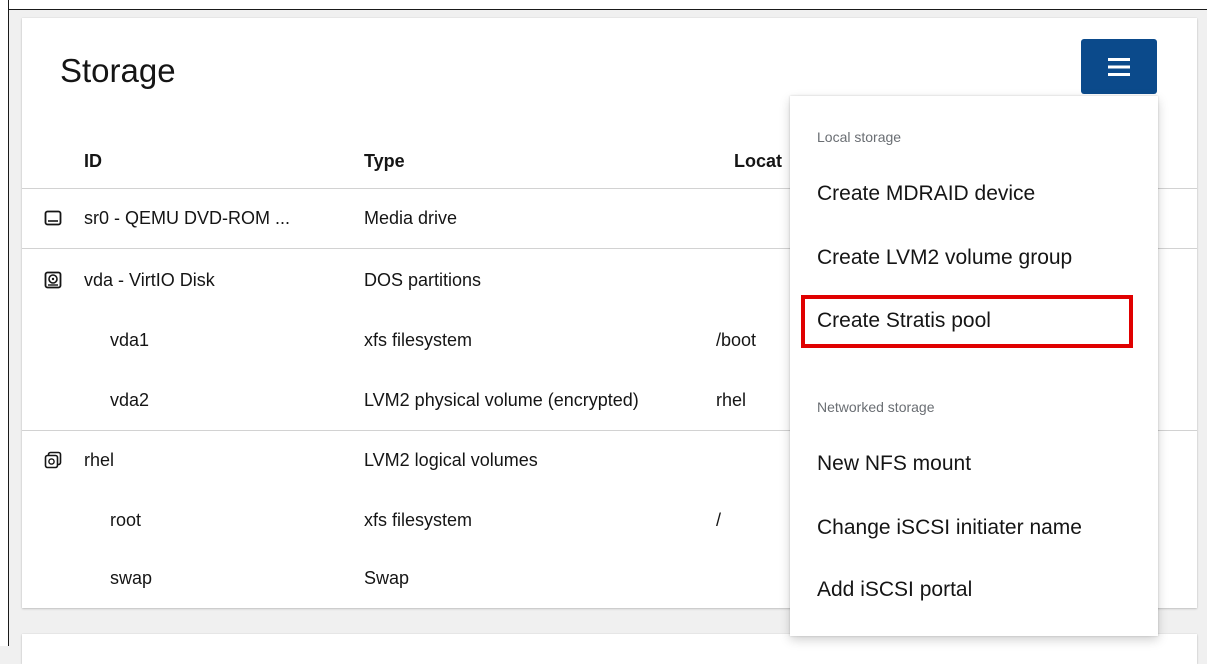  I want to click on menu-item-change-iscsi-initiator-name: Change iSCSI initiater name, so click(974, 530).